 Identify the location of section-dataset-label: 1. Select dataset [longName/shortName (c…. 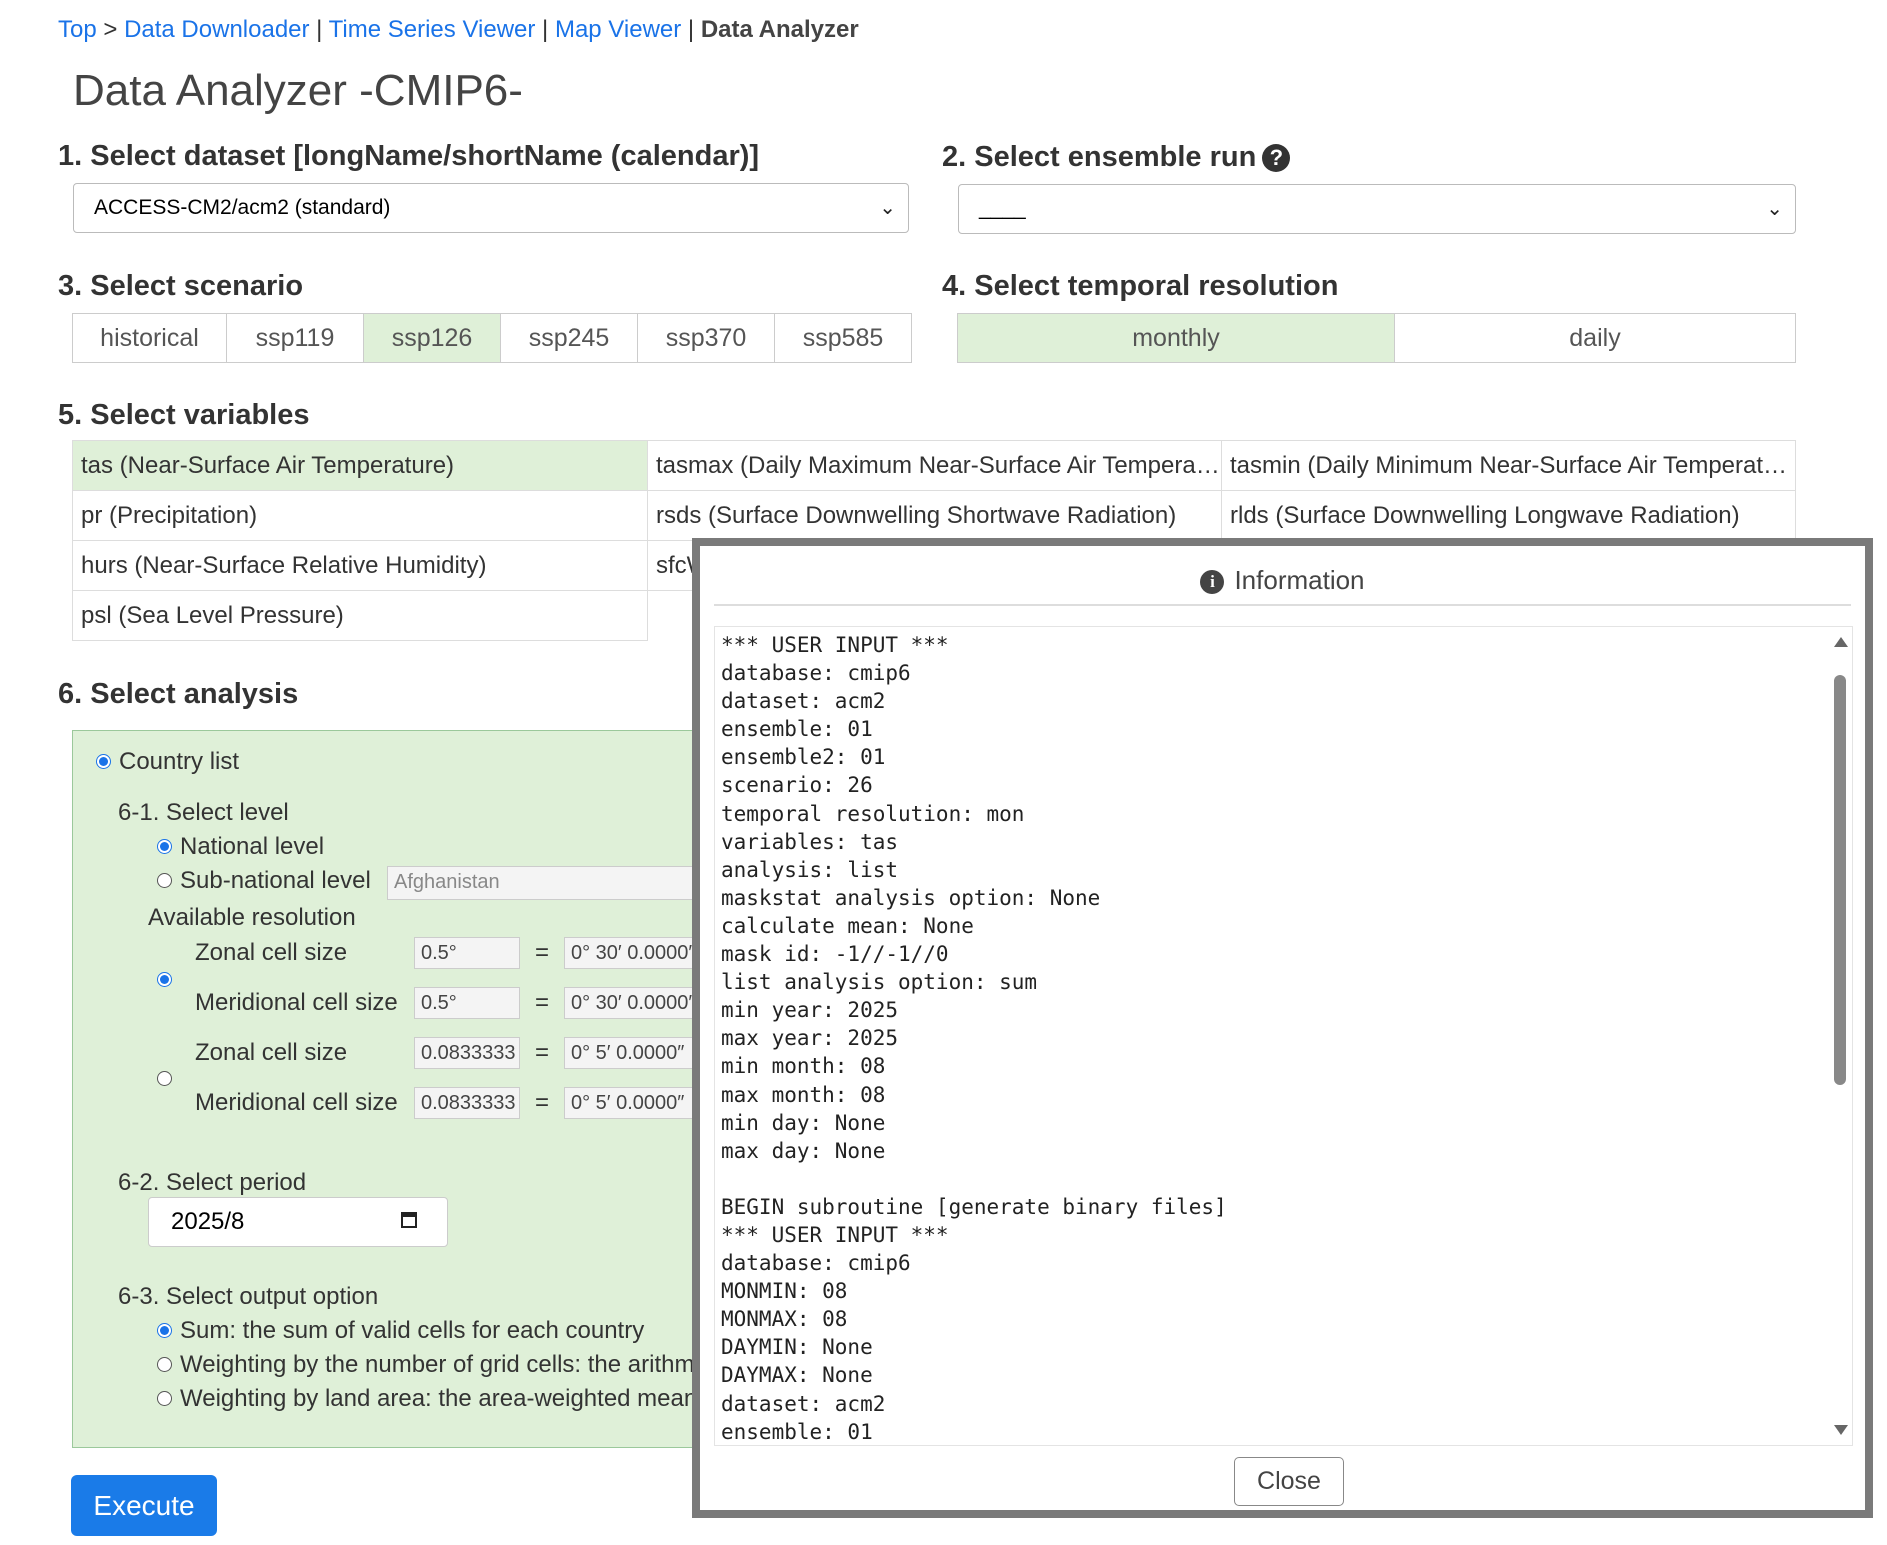
(409, 156).